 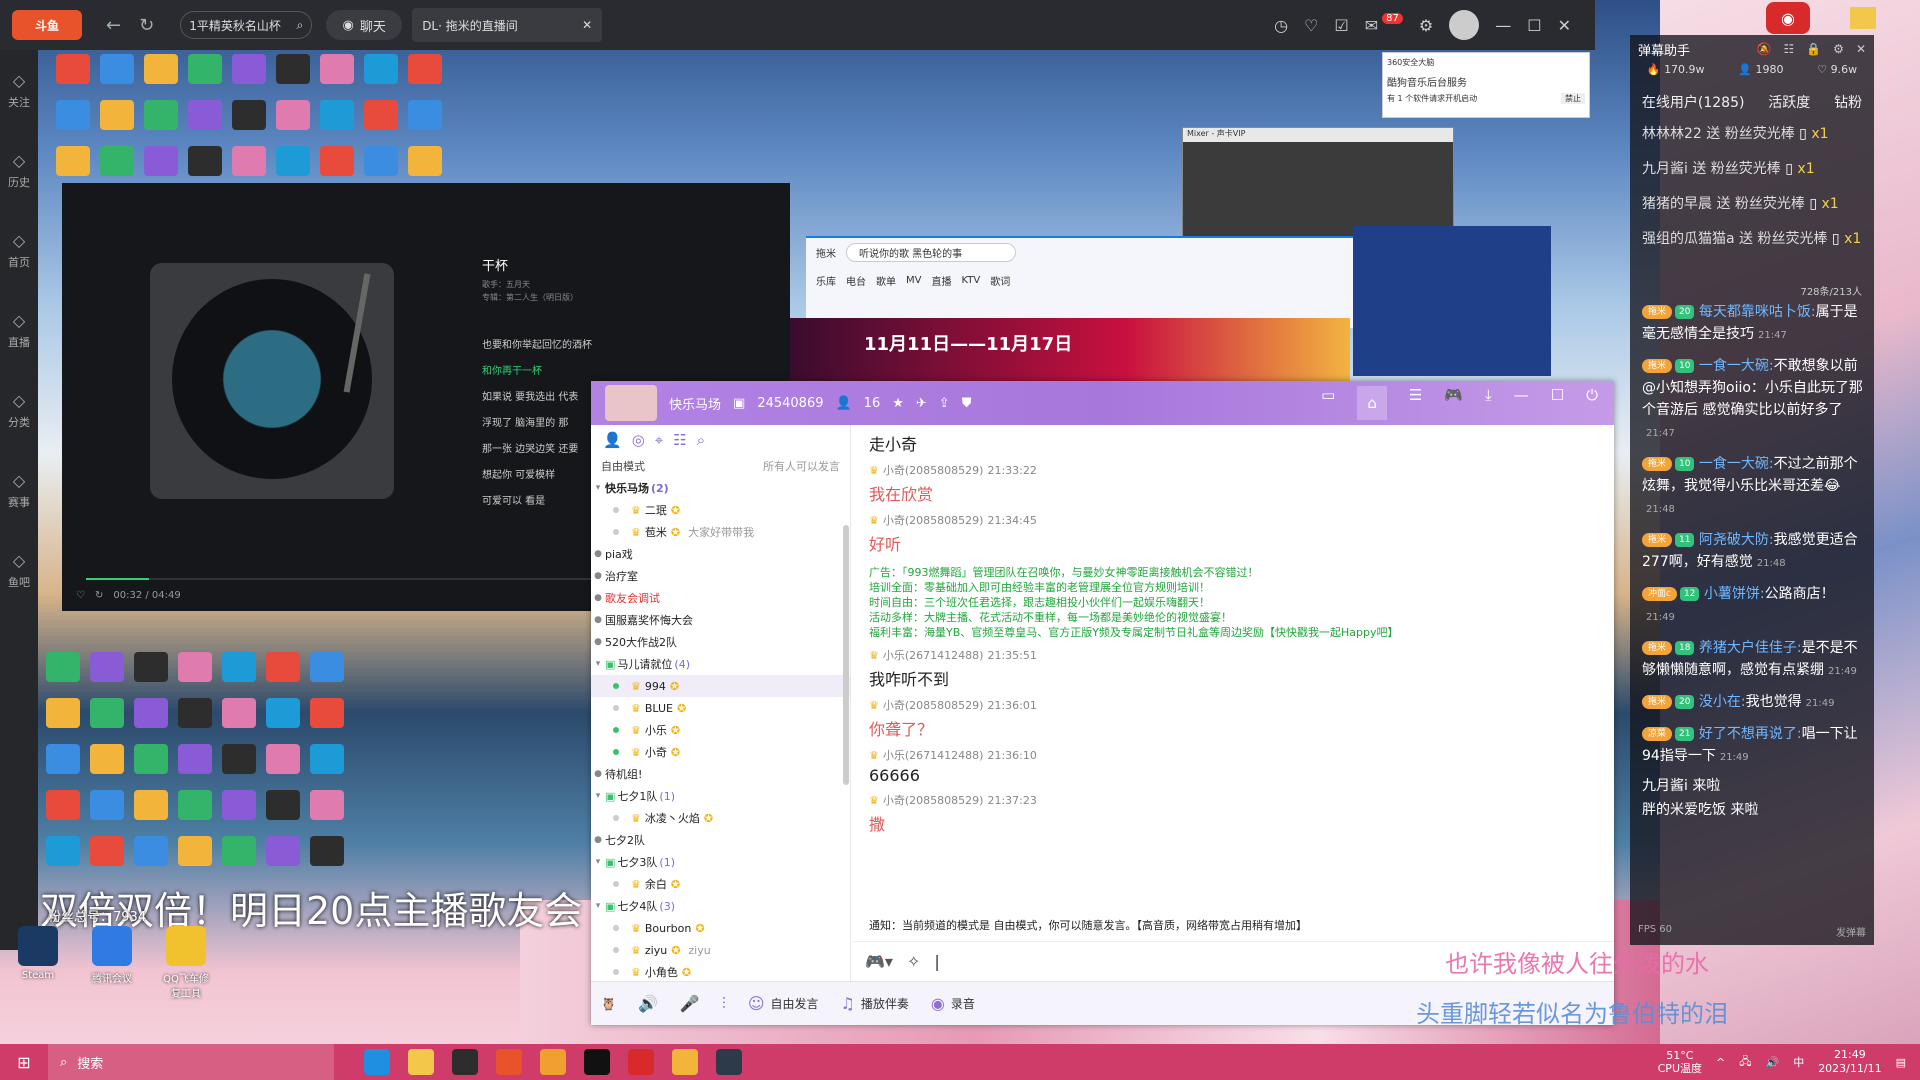 I want to click on emoji-icon: 🎮▾, so click(x=879, y=961).